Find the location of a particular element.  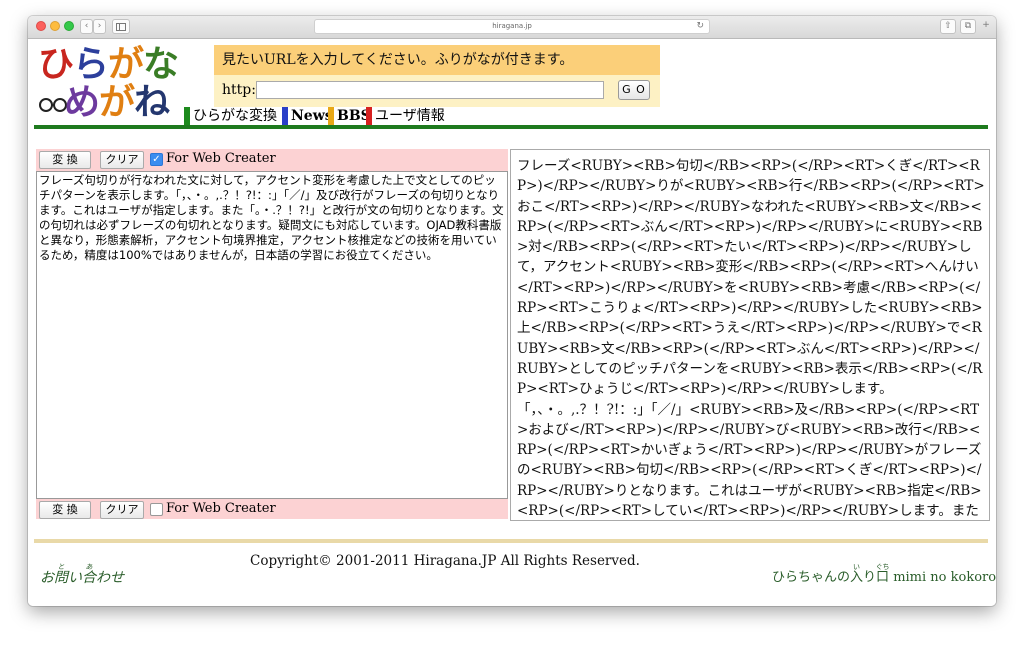

entrance-furigana: ぐち is located at coordinates (882, 567).